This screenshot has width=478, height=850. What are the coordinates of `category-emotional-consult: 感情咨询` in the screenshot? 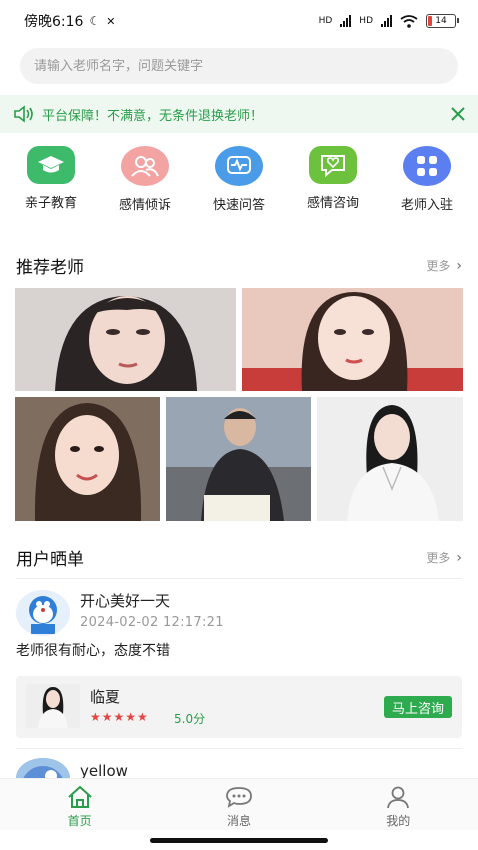 It's located at (333, 181).